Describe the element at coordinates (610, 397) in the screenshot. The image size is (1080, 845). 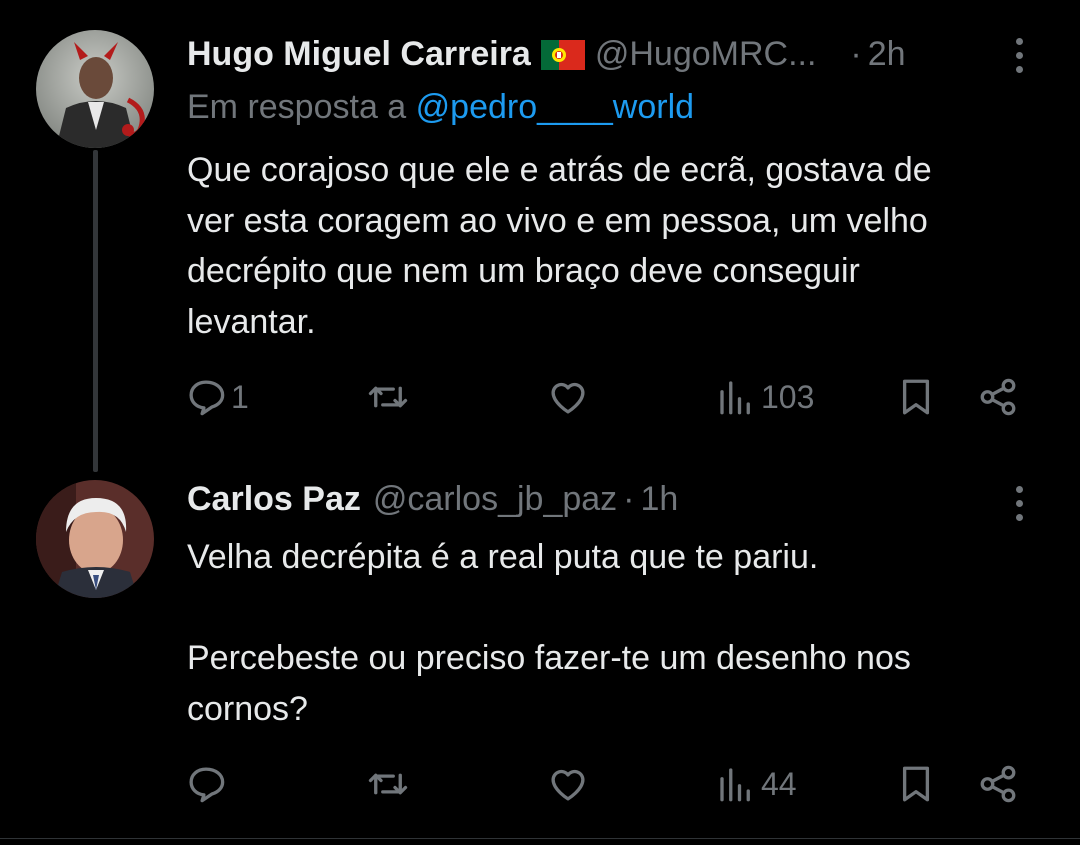
I see `tweet1-actions: 1 103` at that location.